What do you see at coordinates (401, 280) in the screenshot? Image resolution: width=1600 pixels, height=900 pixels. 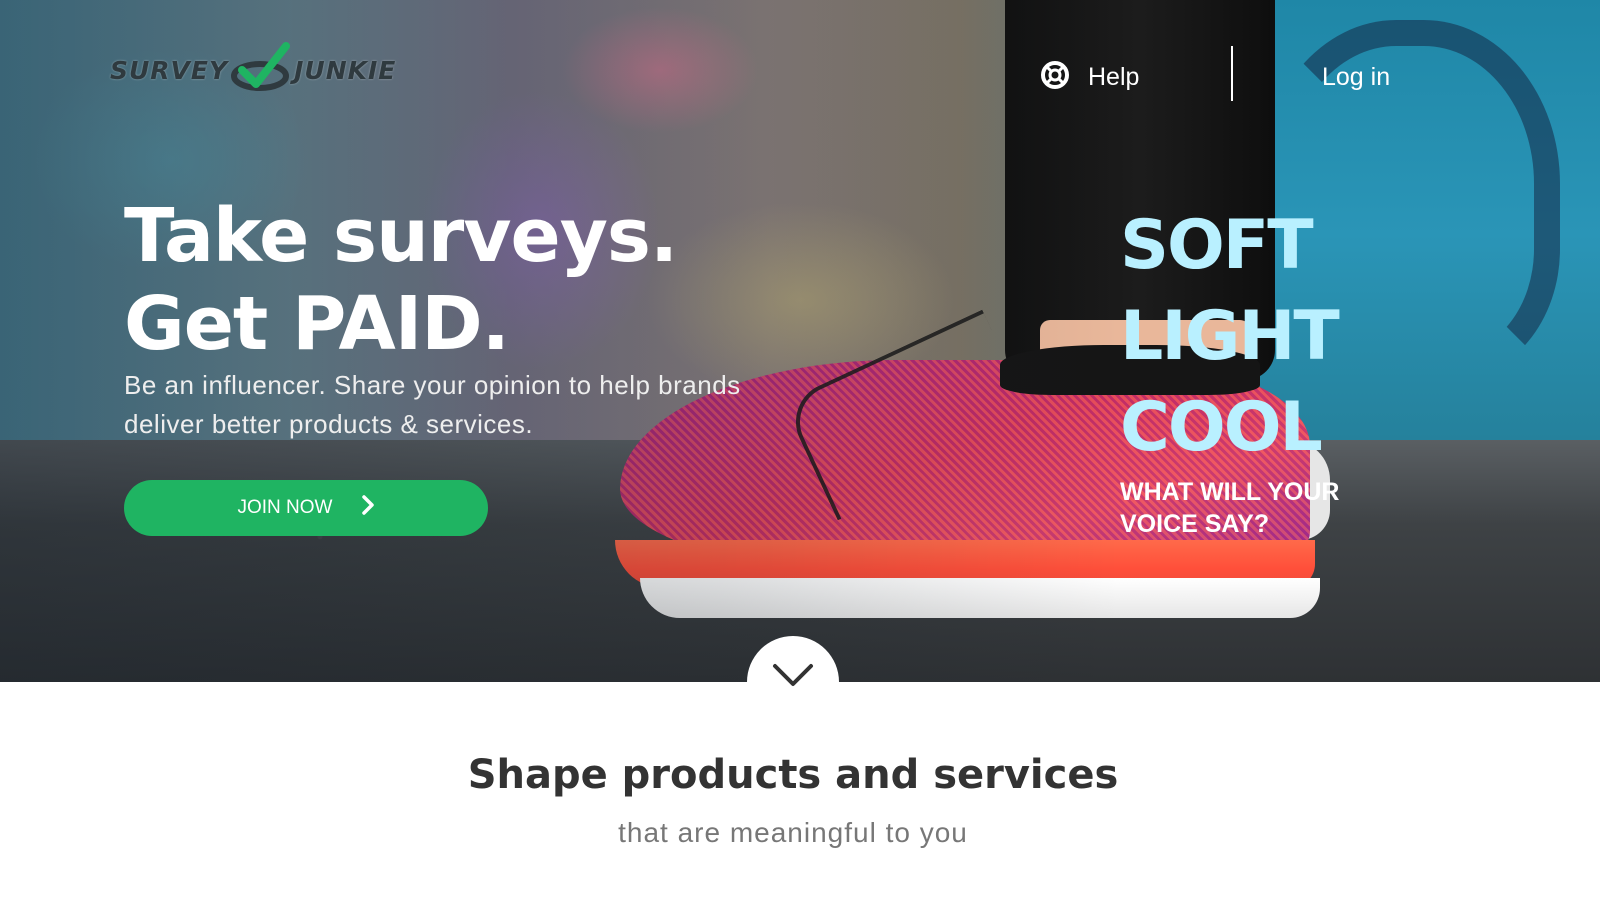 I see `hero-title: Take surveys. Get PAID.` at bounding box center [401, 280].